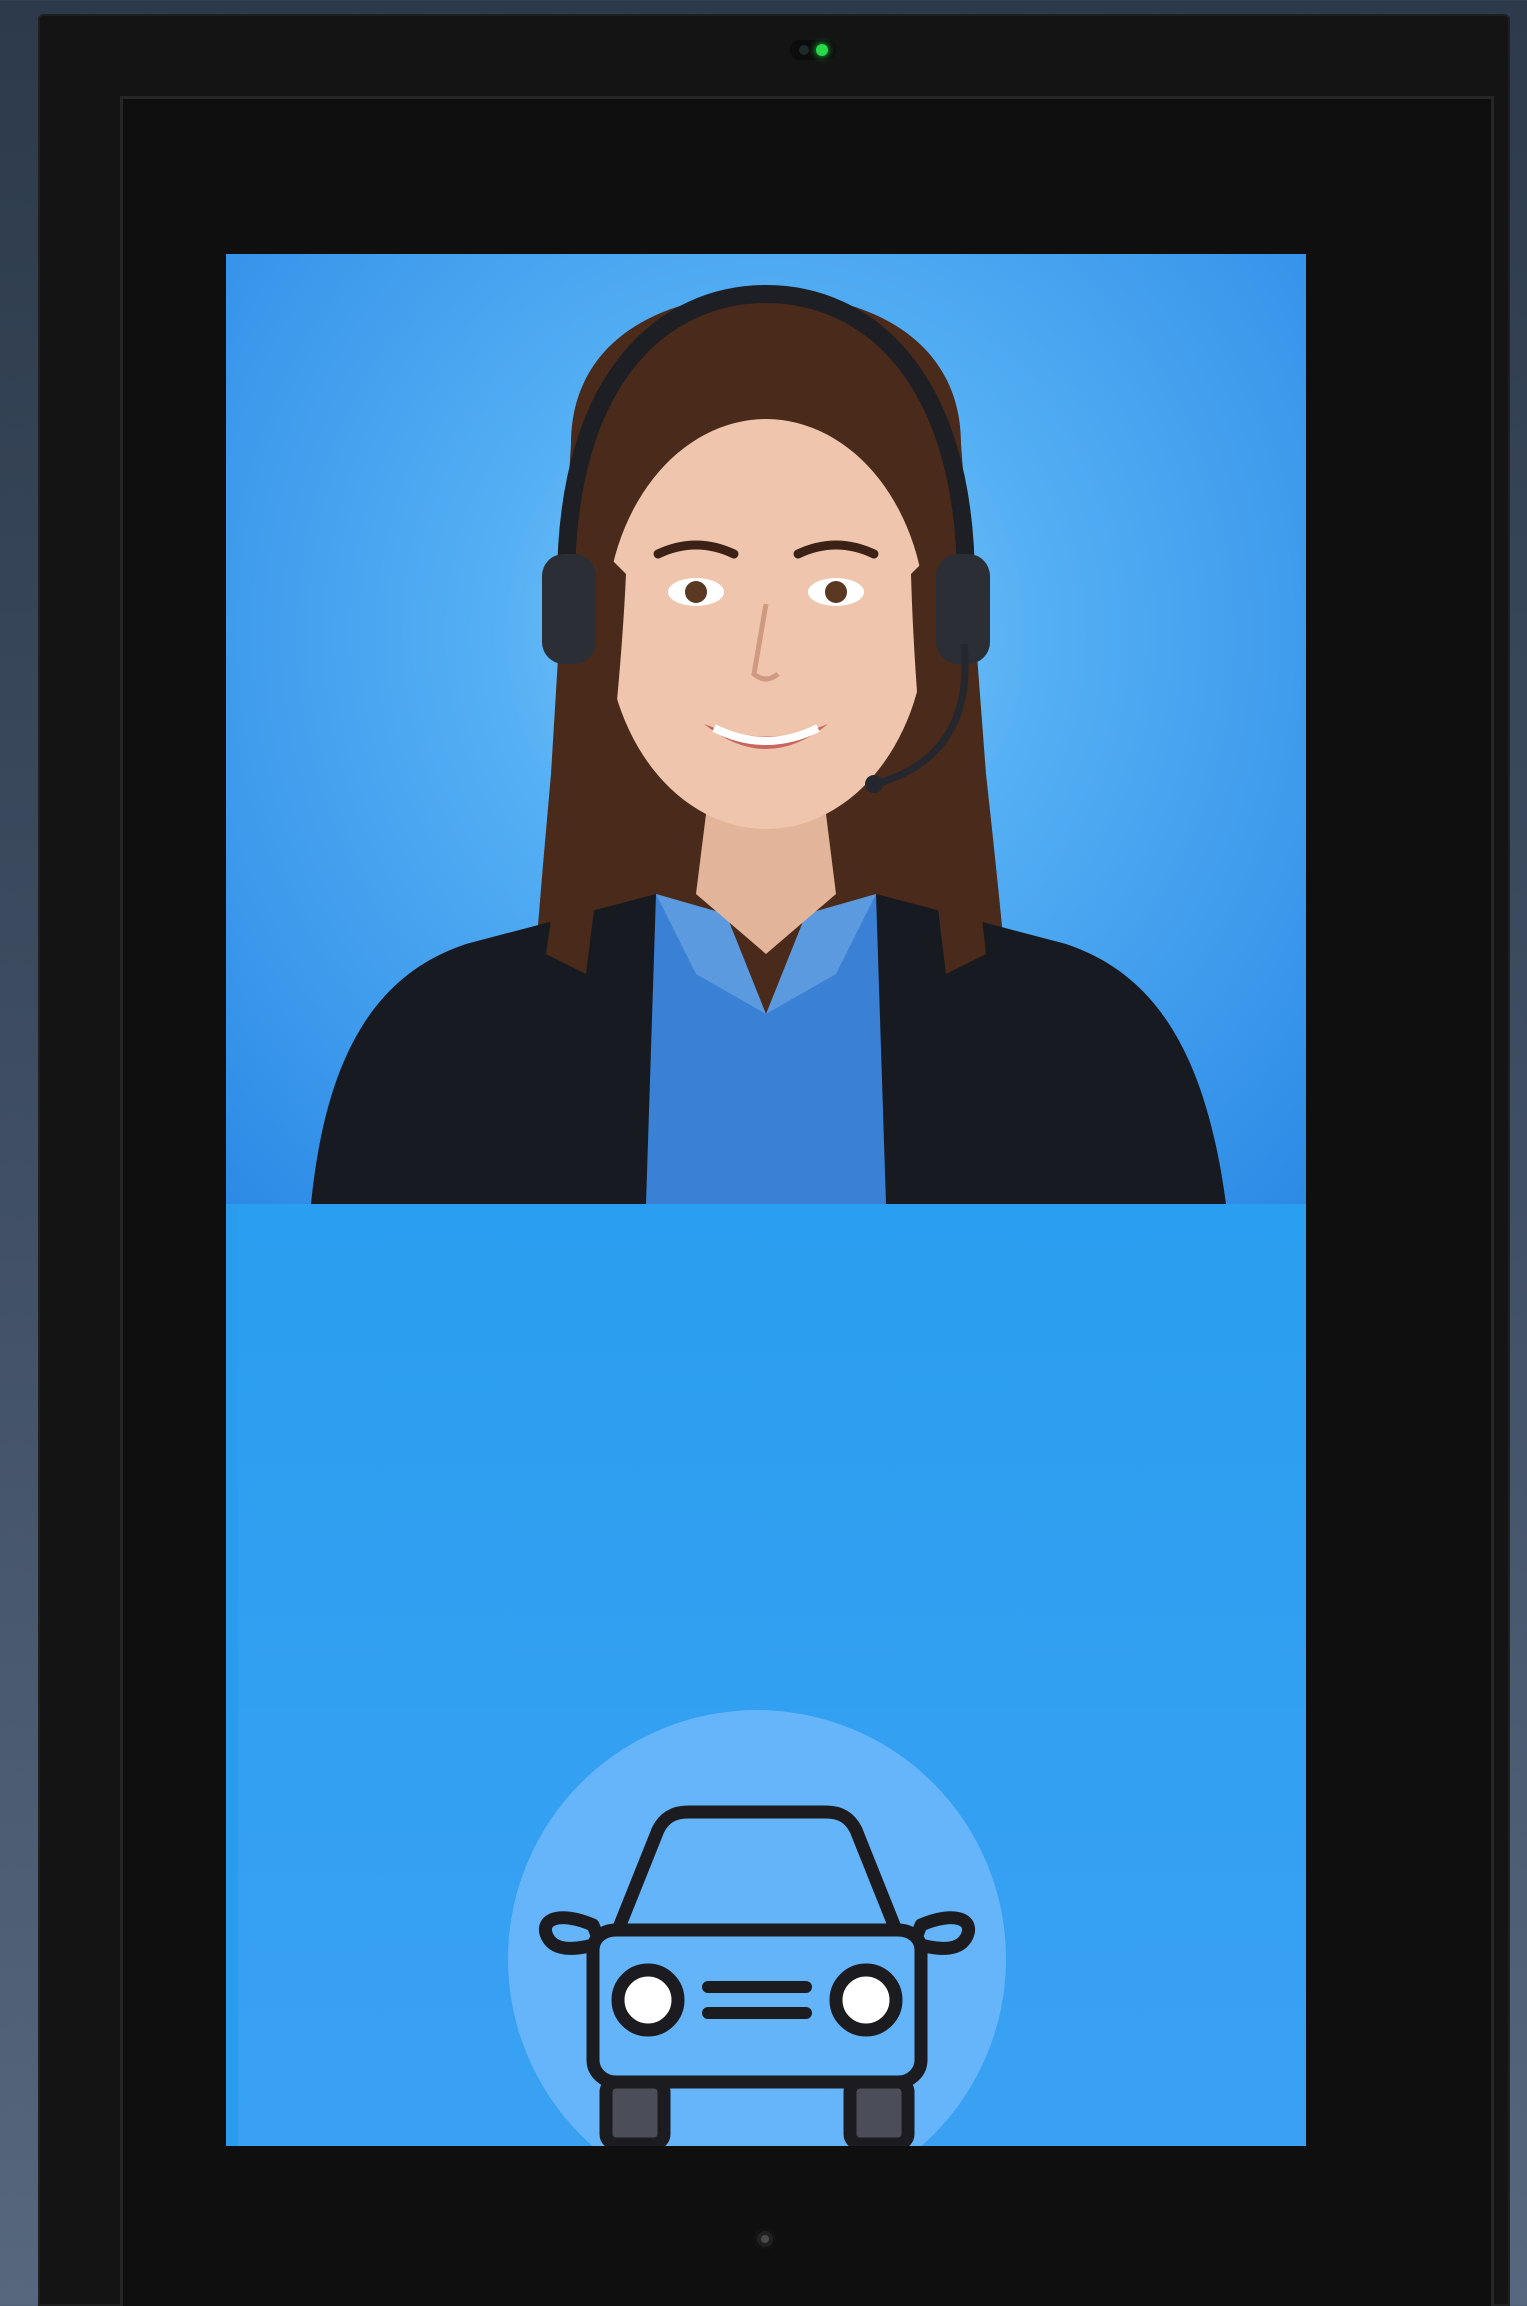  I want to click on car-service-button, so click(757, 1928).